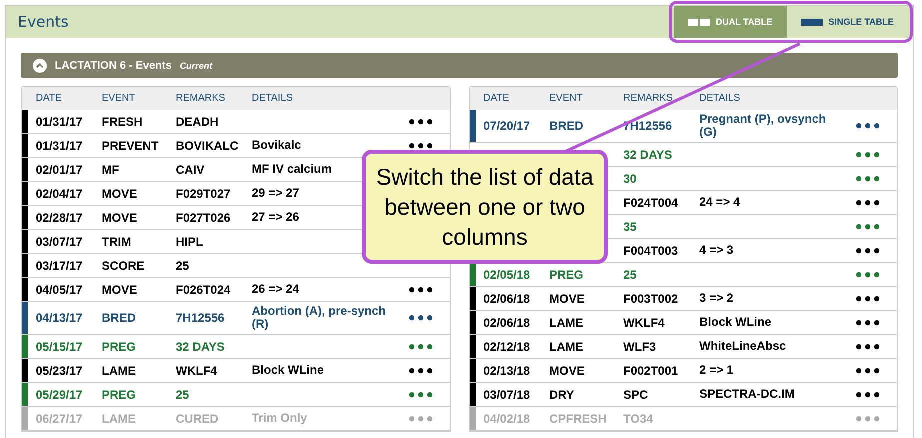 This screenshot has height=438, width=922. I want to click on details-text: 26 => 24, so click(276, 289).